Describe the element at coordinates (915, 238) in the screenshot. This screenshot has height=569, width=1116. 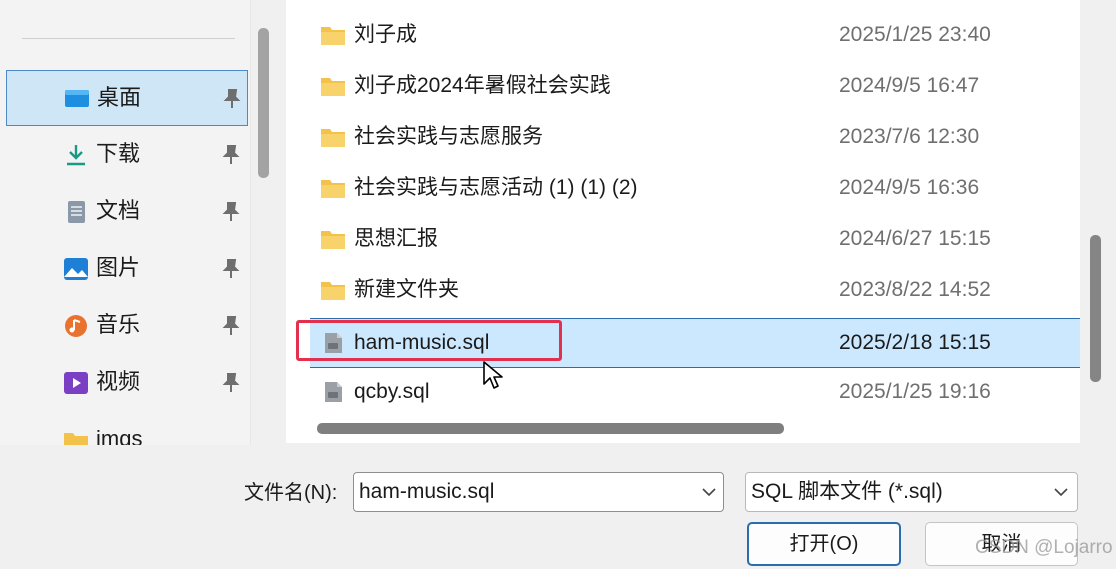
I see `file-date: 2024/6/27 15:15` at that location.